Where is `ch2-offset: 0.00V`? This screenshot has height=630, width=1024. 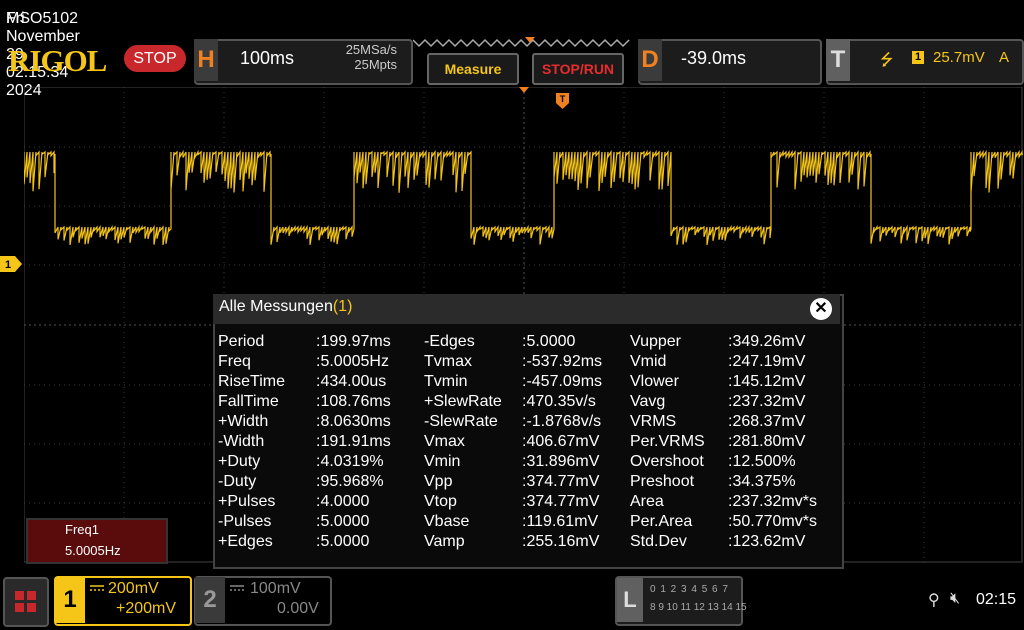
ch2-offset: 0.00V is located at coordinates (298, 608).